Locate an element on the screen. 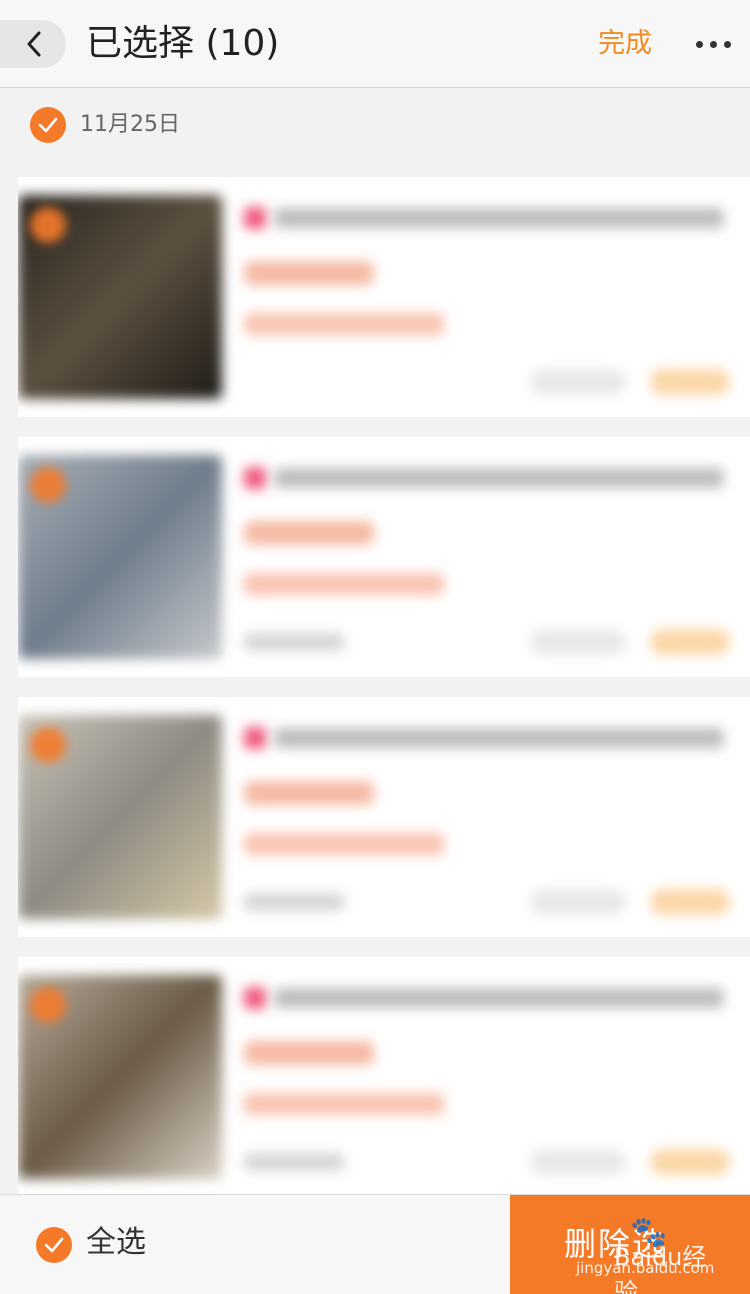  more-options-icon is located at coordinates (714, 44).